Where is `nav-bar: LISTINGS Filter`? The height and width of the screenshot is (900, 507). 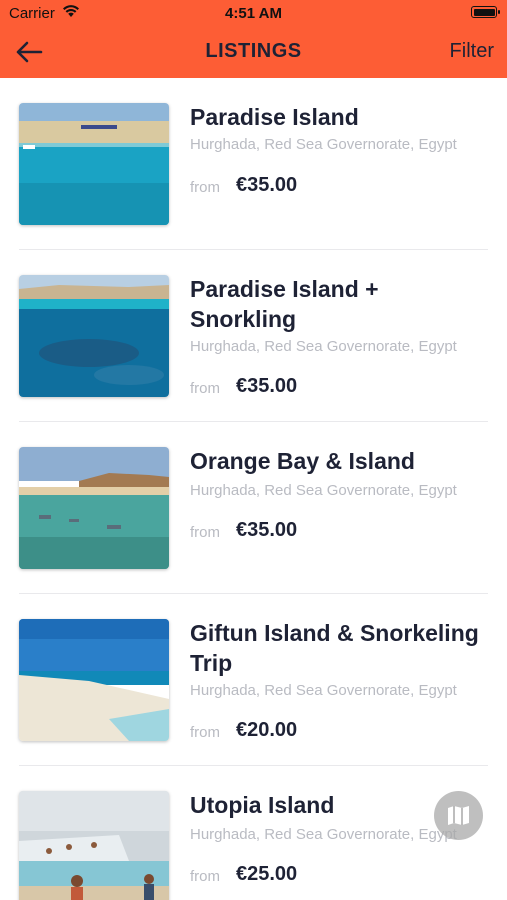
nav-bar: LISTINGS Filter is located at coordinates (253, 53).